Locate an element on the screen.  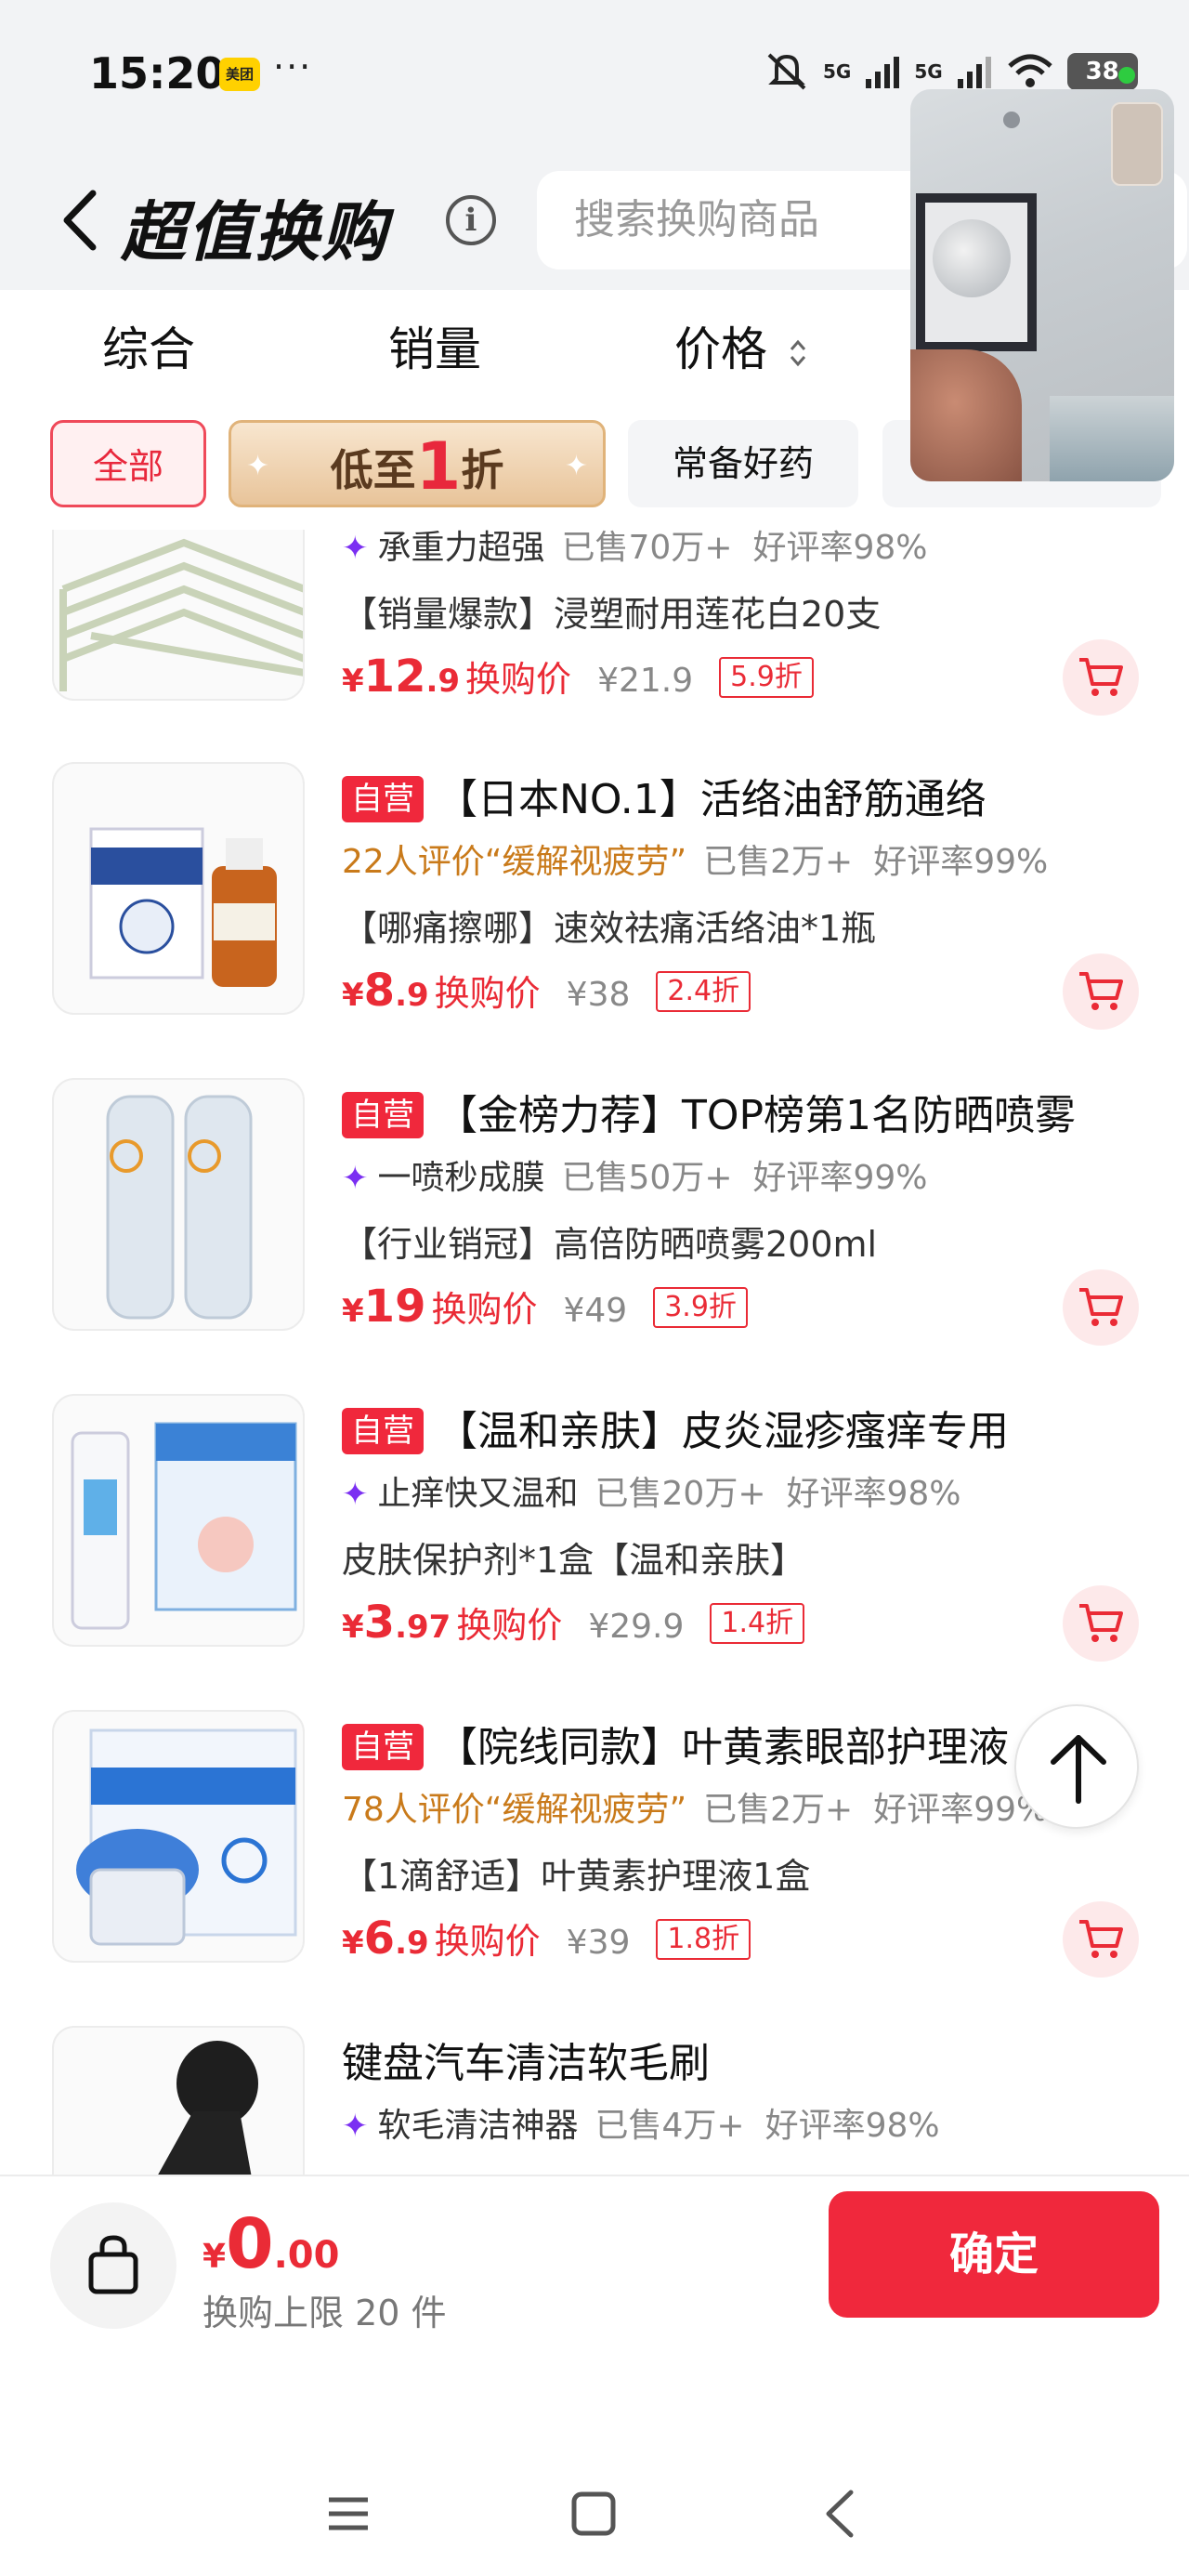
menu-icon is located at coordinates (348, 2514).